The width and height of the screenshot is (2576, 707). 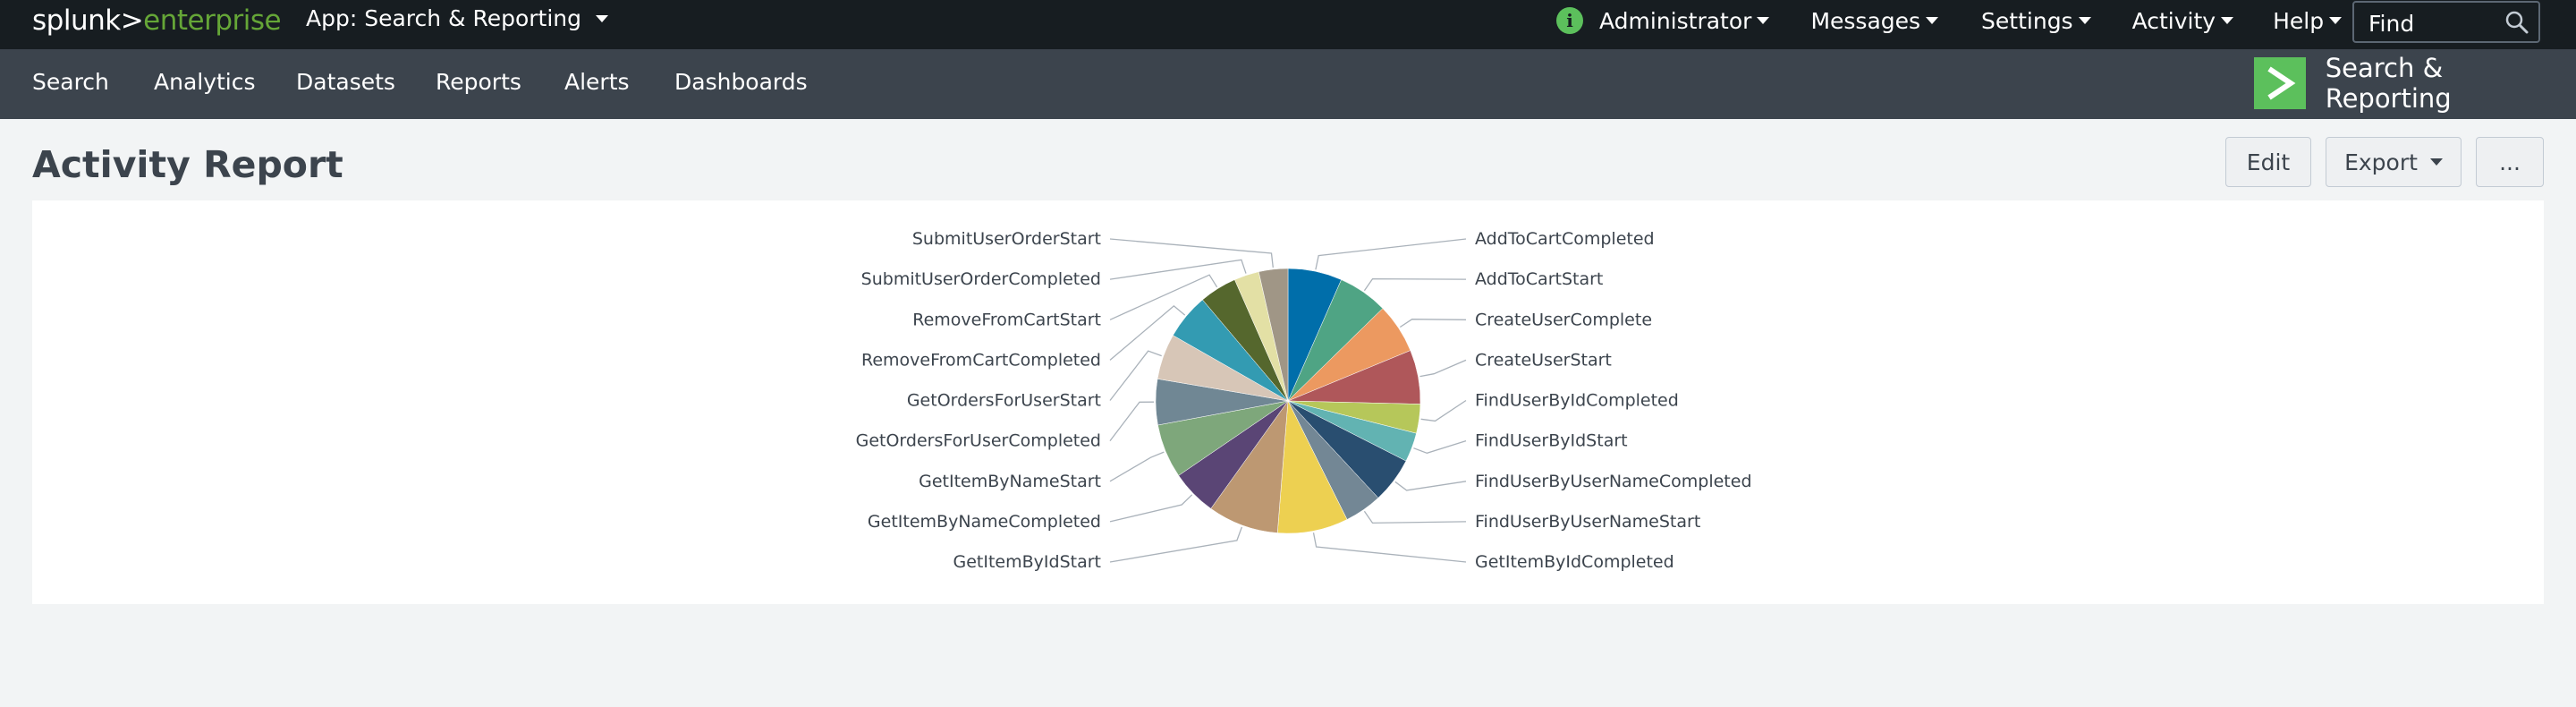 I want to click on app-menu: App: Search & Reporting, so click(x=457, y=18).